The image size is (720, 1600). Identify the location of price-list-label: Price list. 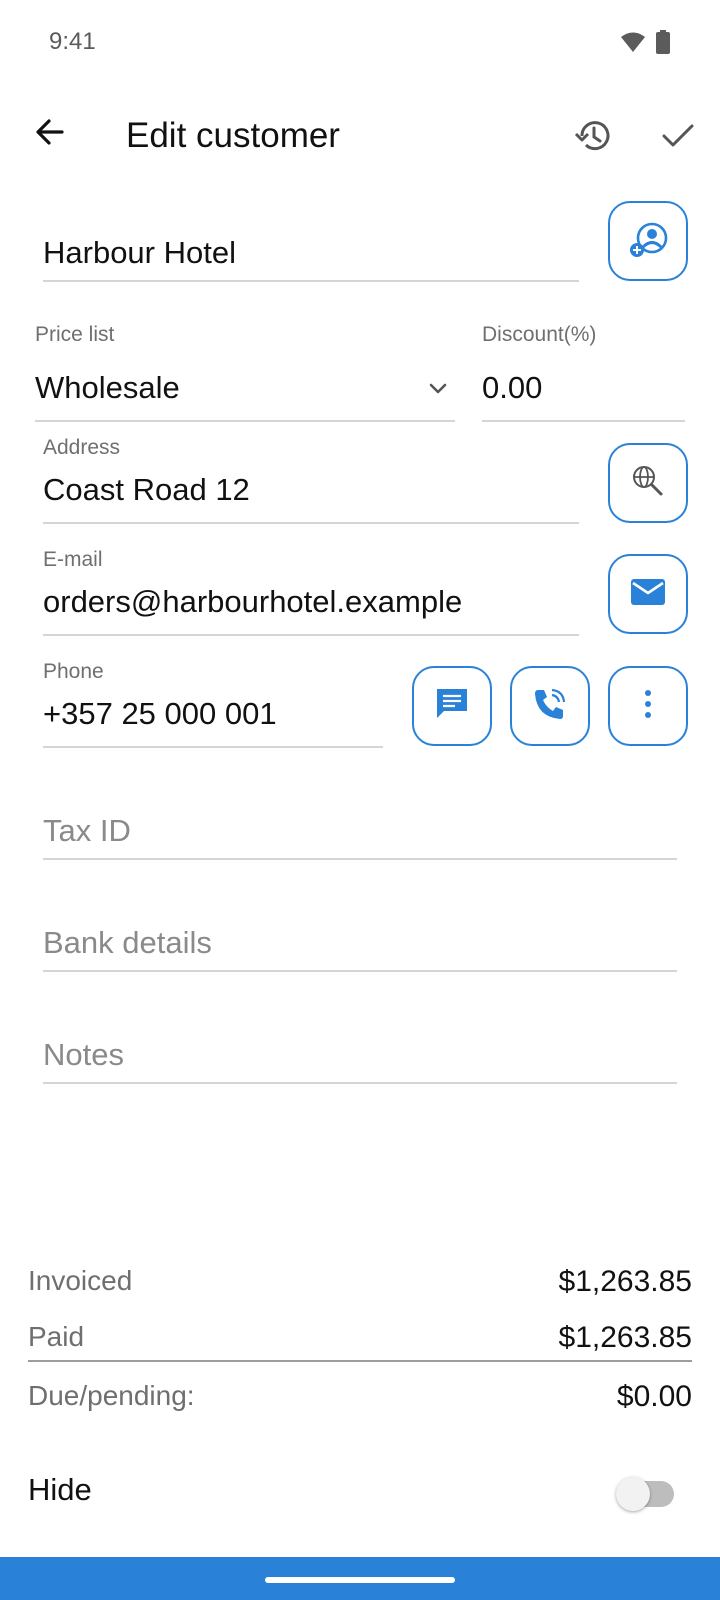
(75, 334).